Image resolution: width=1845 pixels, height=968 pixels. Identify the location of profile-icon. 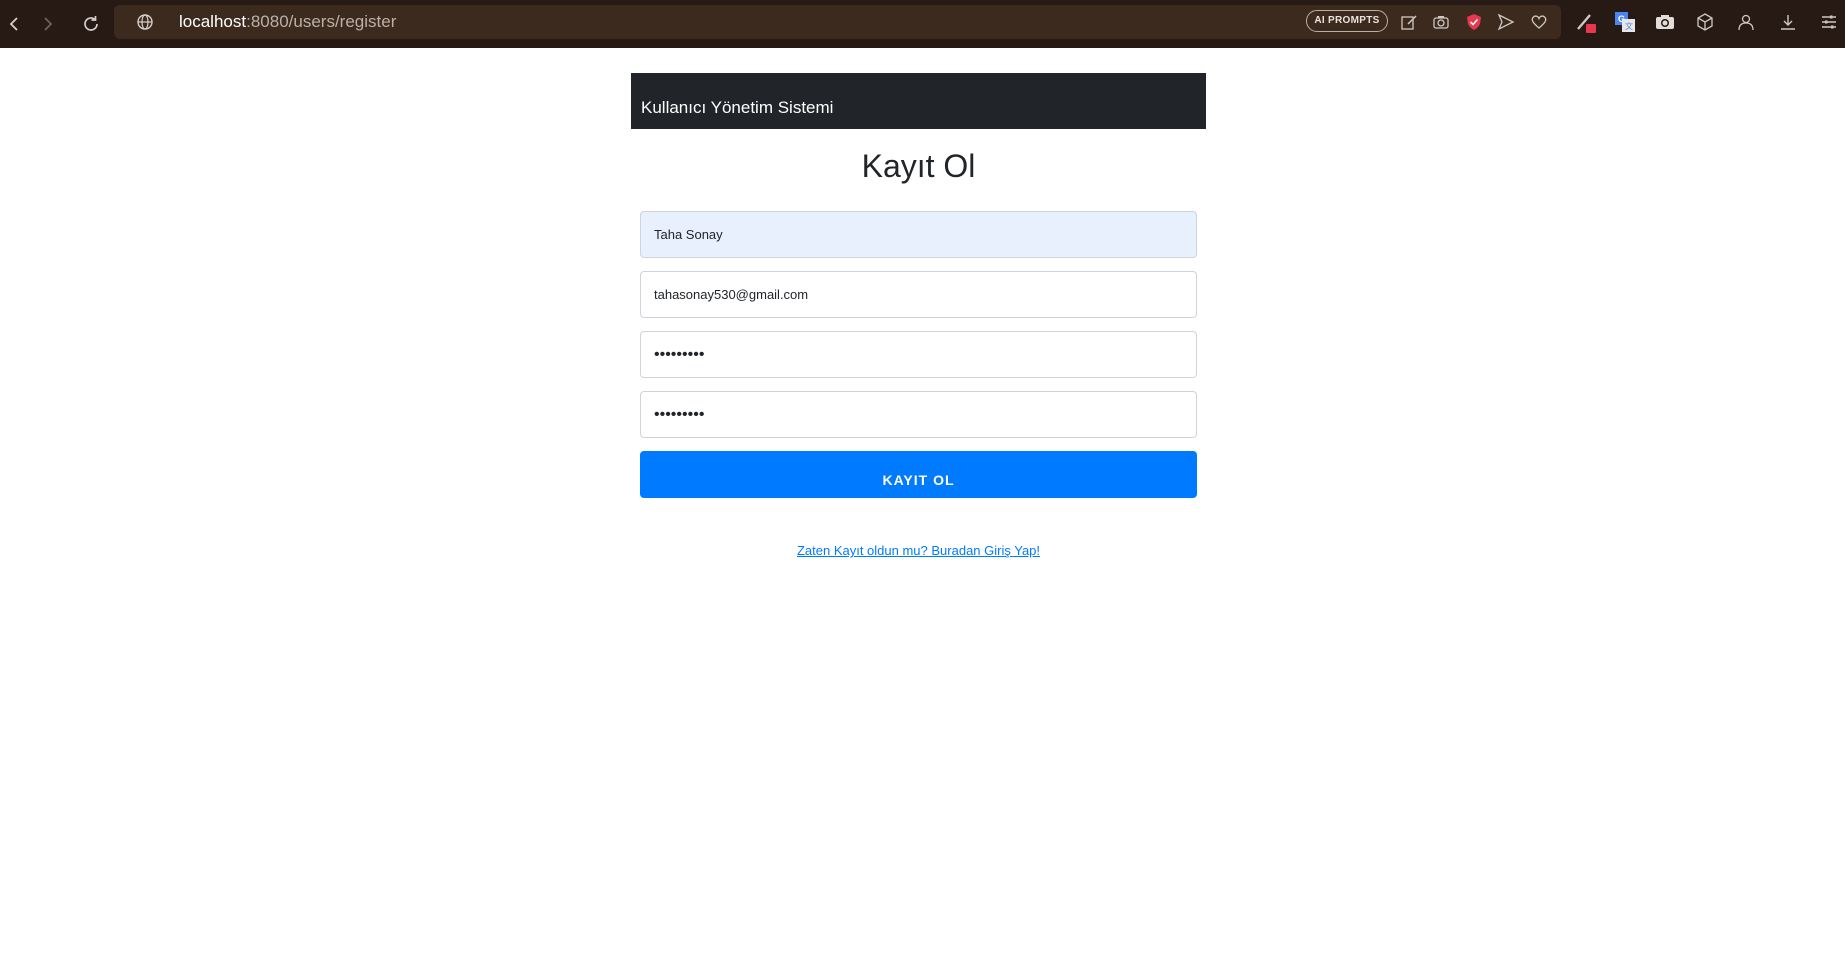
(1746, 22).